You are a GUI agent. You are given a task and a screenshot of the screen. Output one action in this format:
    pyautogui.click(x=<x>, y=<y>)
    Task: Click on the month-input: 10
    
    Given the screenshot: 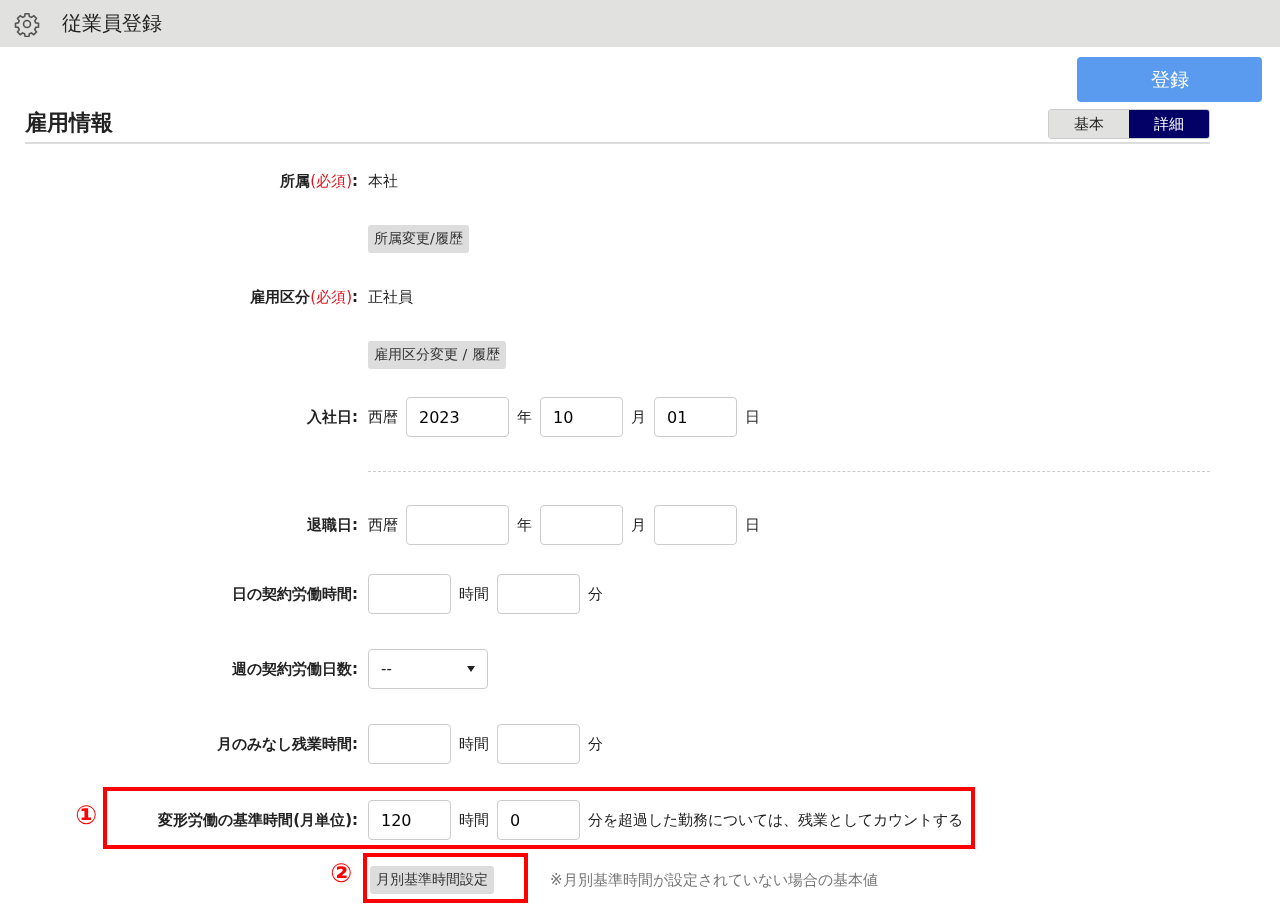 What is the action you would take?
    pyautogui.click(x=581, y=417)
    